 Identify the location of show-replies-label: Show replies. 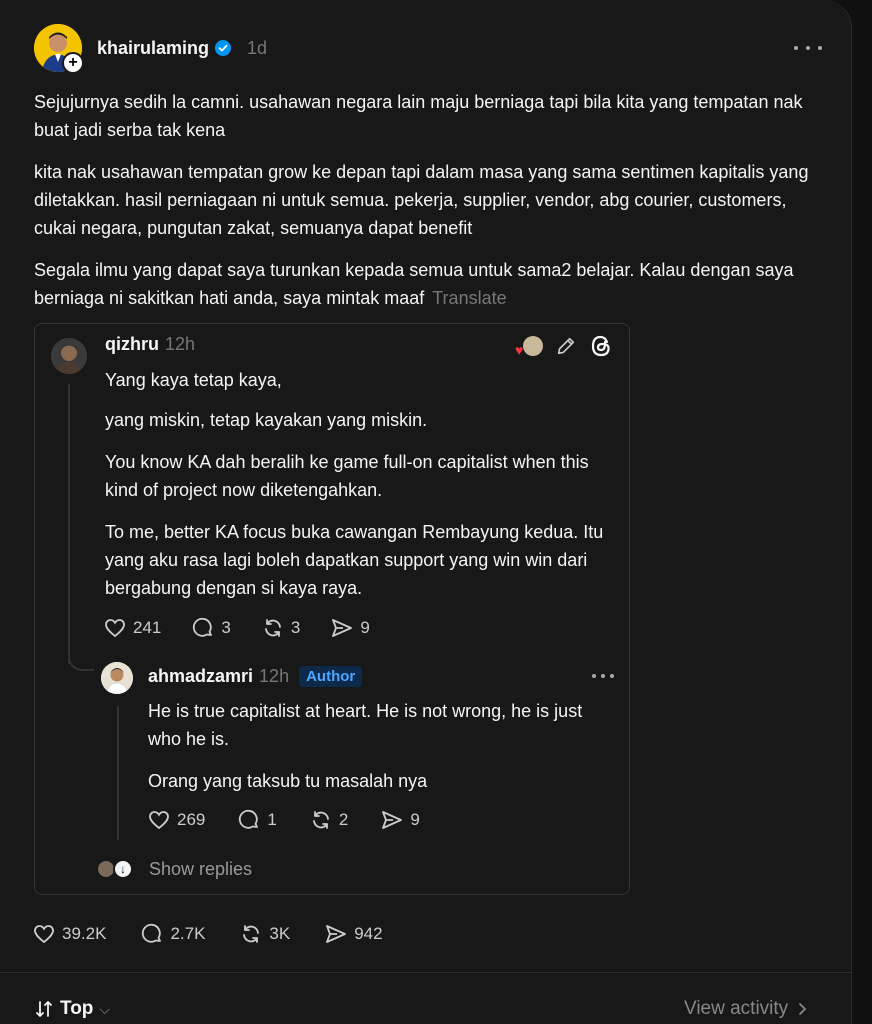
(201, 868).